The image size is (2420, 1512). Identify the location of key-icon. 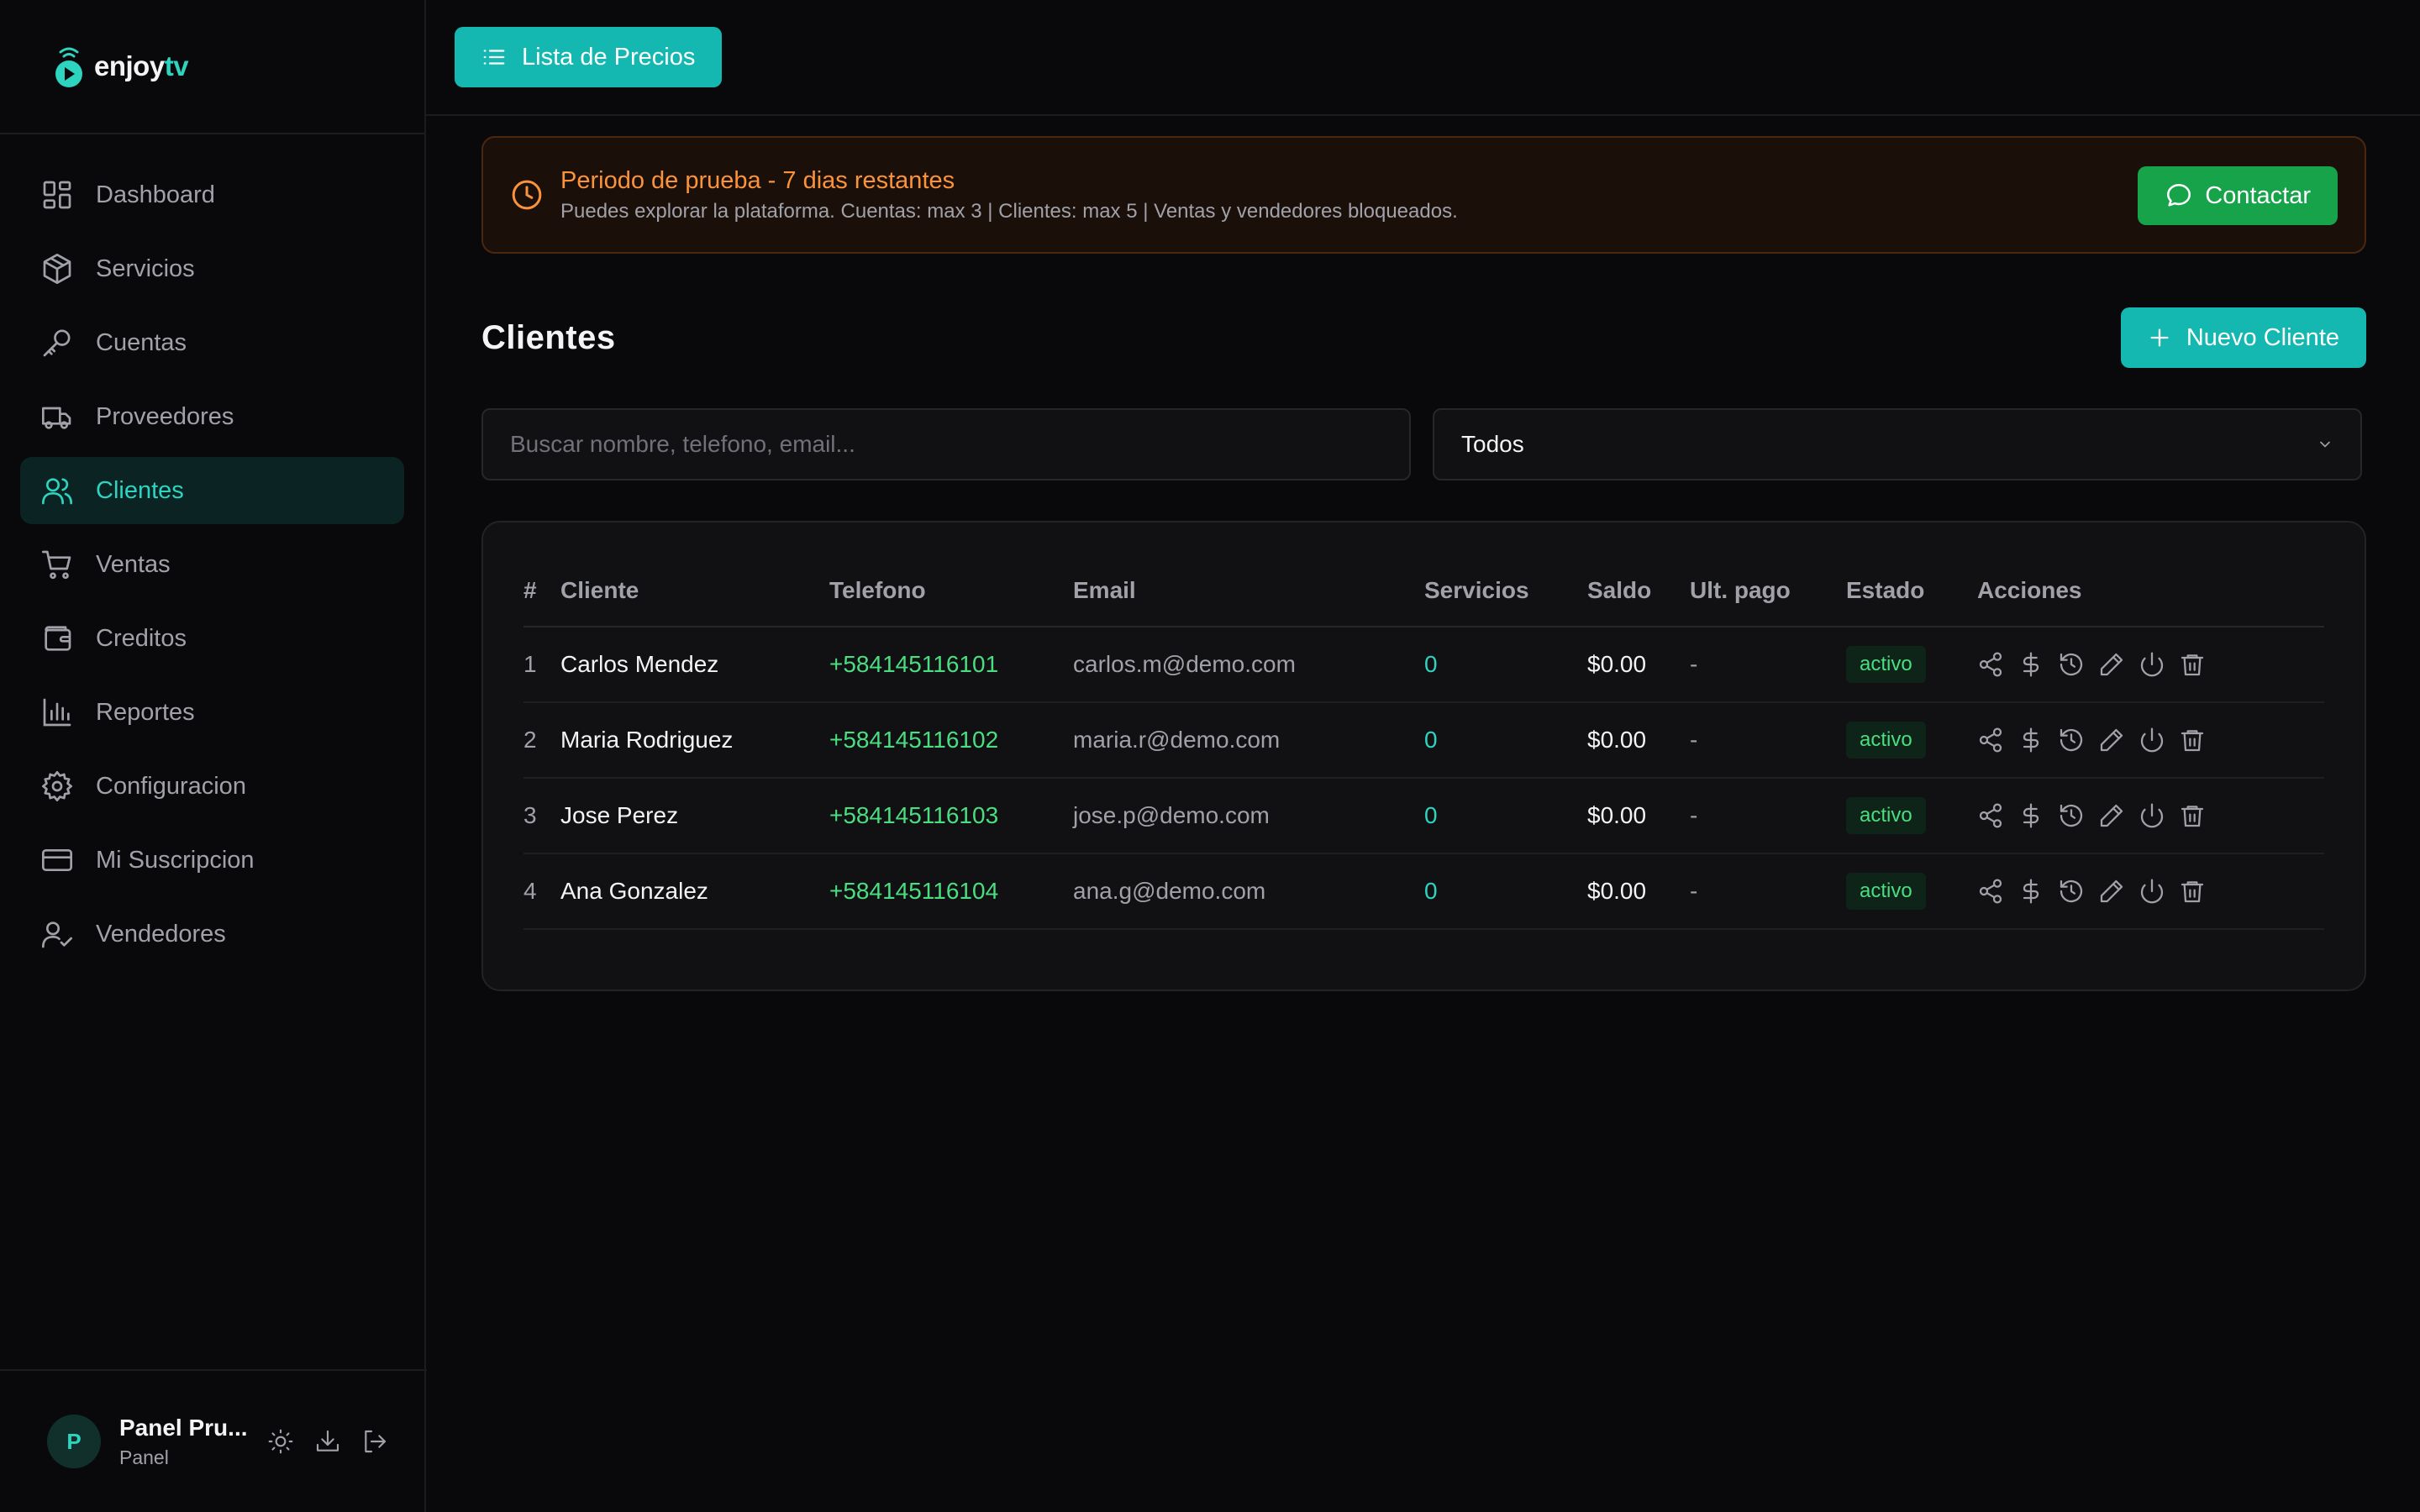
(57, 343).